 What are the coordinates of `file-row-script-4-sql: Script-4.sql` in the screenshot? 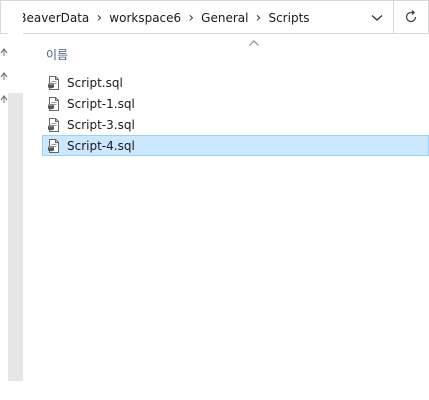 It's located at (235, 145).